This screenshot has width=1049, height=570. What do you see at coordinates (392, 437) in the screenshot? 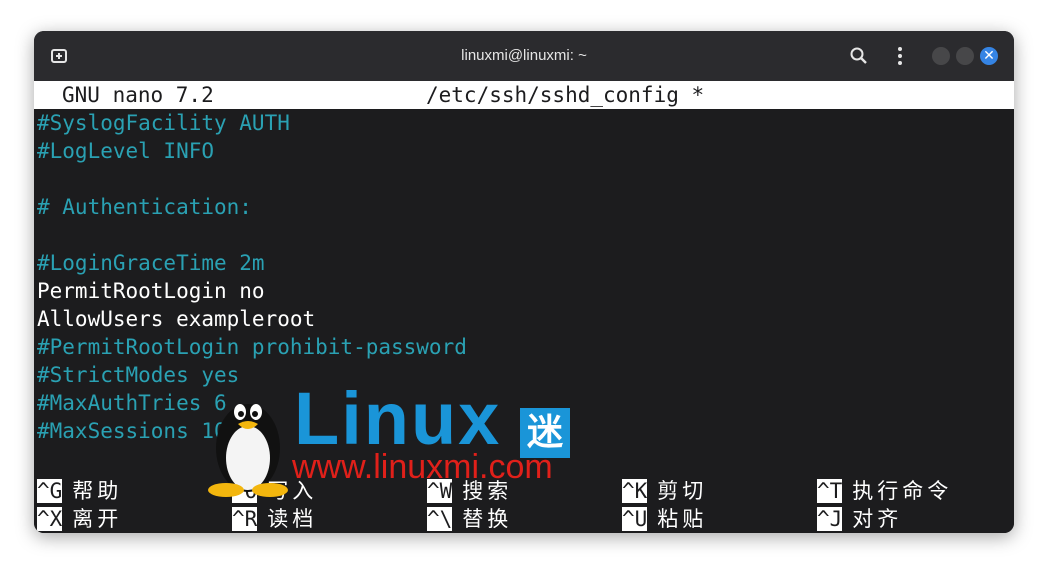
I see `linuxmi-watermark: Linux 迷 www.linuxmi.com` at bounding box center [392, 437].